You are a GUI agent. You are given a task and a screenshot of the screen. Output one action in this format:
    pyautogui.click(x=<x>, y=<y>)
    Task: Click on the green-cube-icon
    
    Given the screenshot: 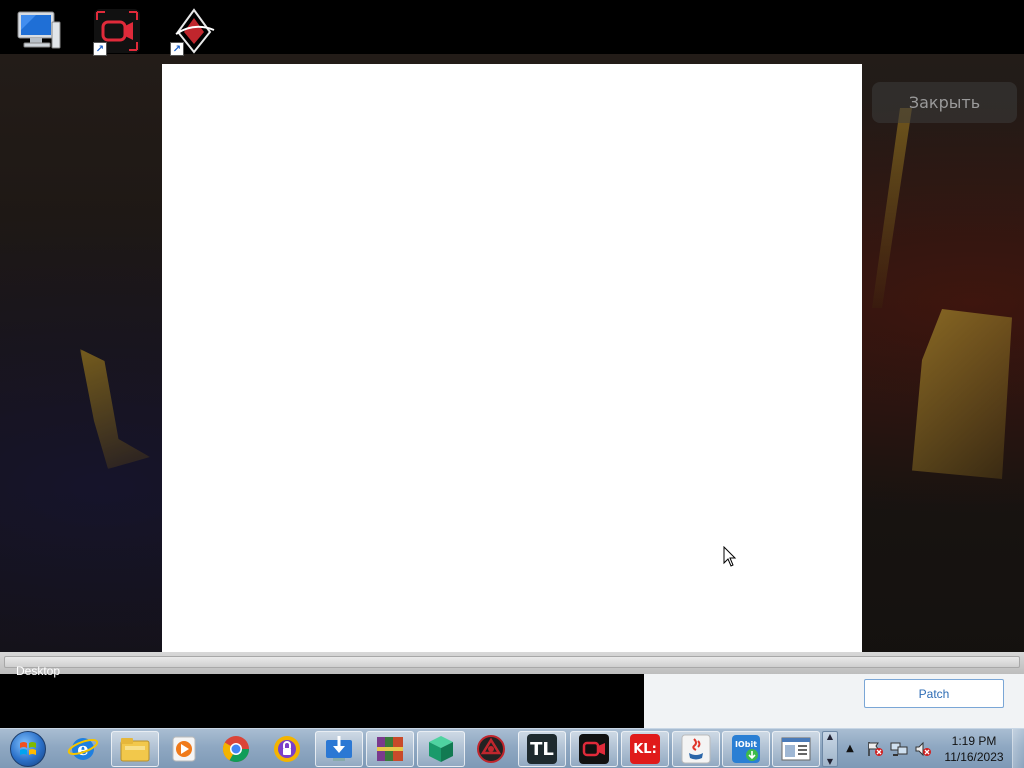 What is the action you would take?
    pyautogui.click(x=441, y=749)
    